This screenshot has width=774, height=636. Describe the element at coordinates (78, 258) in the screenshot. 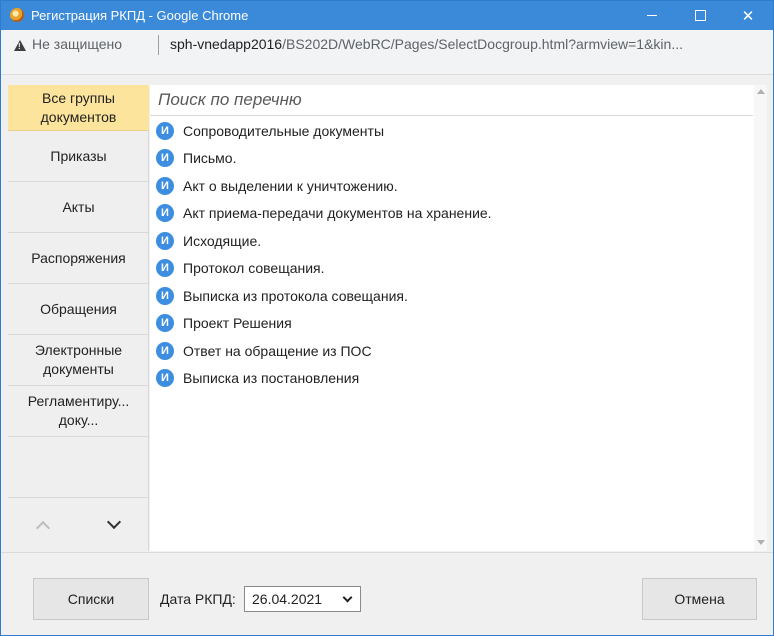

I see `sidebar-item-directives: Распоряжения` at that location.